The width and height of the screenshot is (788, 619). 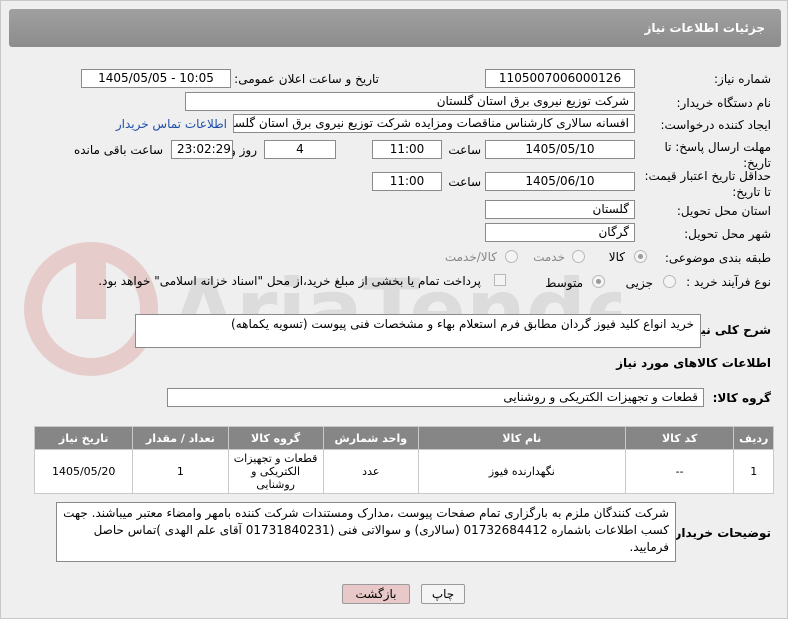 What do you see at coordinates (410, 101) in the screenshot?
I see `buyer-org-field: شرکت توزیع نیروی برق استان گلستان` at bounding box center [410, 101].